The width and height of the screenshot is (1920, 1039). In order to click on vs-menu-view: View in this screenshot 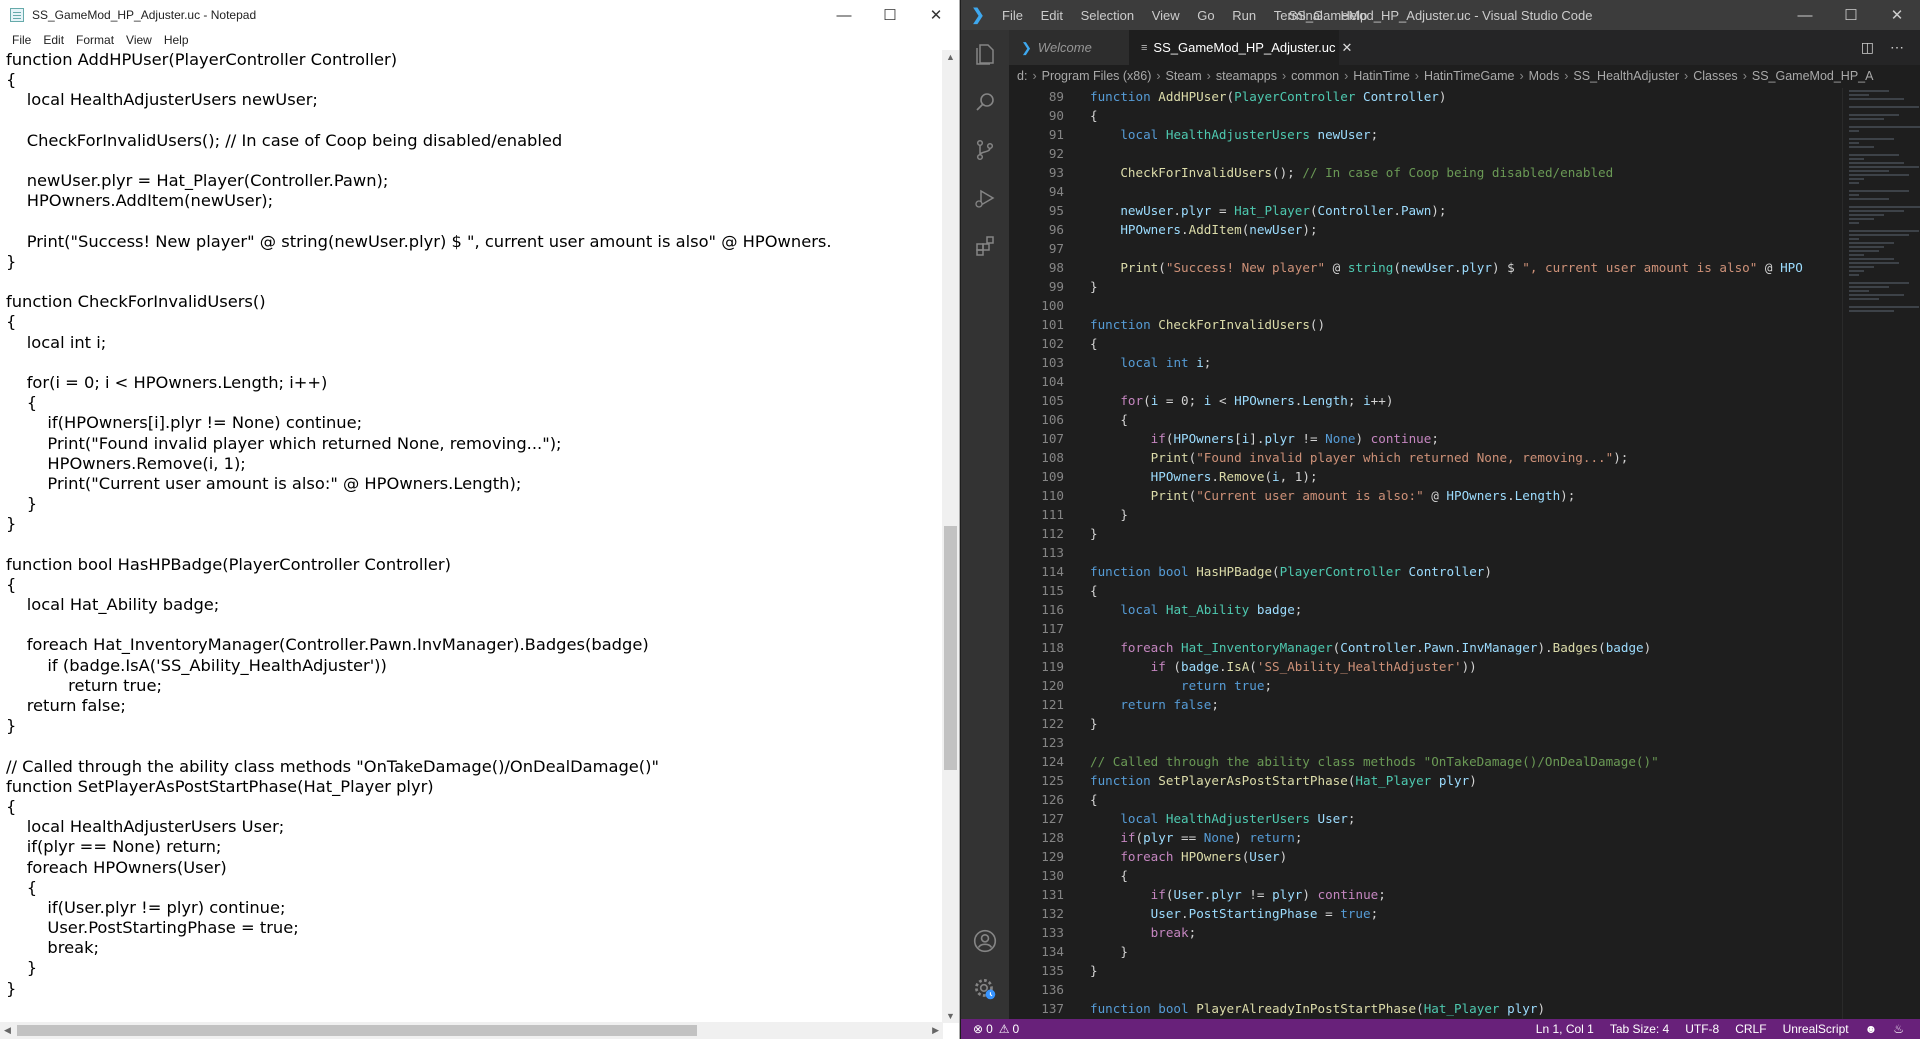, I will do `click(1166, 15)`.